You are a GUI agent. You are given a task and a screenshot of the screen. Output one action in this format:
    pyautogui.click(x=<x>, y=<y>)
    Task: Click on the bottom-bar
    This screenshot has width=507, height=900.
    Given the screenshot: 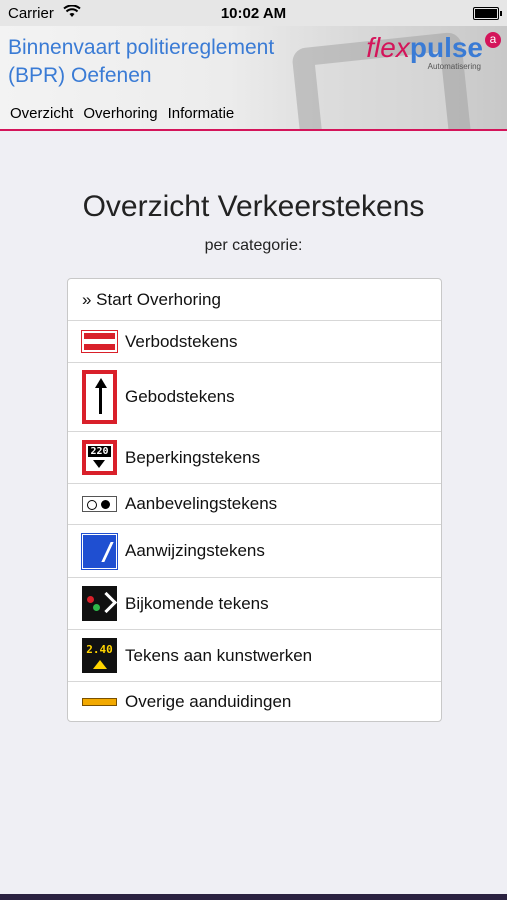 What is the action you would take?
    pyautogui.click(x=253, y=897)
    